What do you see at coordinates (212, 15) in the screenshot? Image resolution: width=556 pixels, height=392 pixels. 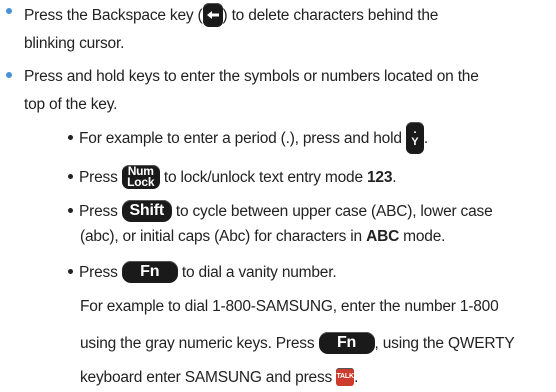 I see `backspace-key-icon` at bounding box center [212, 15].